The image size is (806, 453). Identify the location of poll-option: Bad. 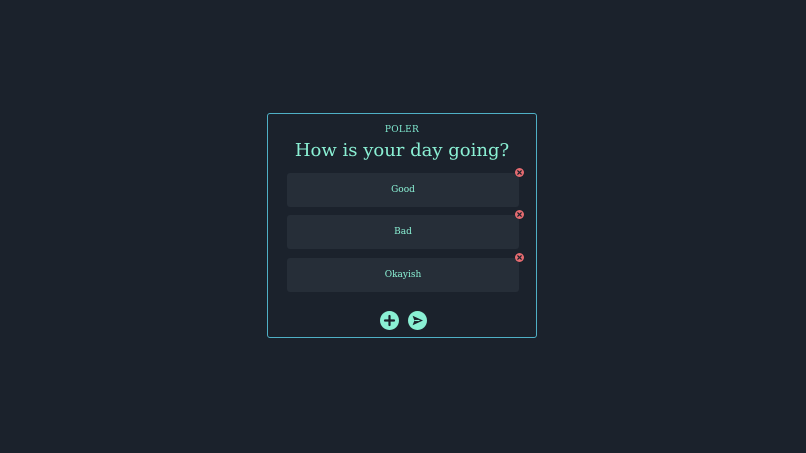
(405, 229).